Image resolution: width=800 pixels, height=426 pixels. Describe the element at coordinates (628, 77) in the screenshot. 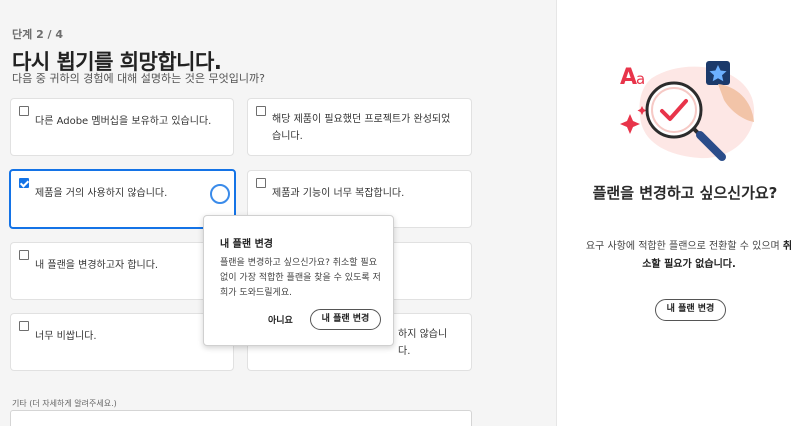

I see `svg-text: A` at that location.